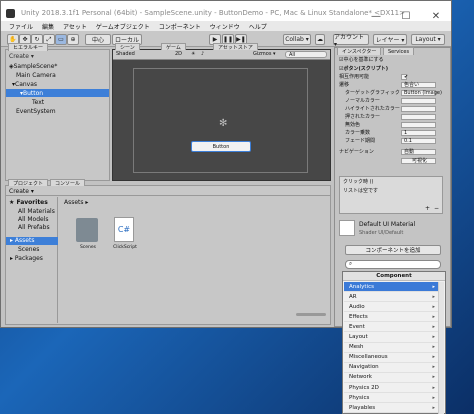  Describe the element at coordinates (391, 408) in the screenshot. I see `popup-item-playables: Playables ▸` at that location.